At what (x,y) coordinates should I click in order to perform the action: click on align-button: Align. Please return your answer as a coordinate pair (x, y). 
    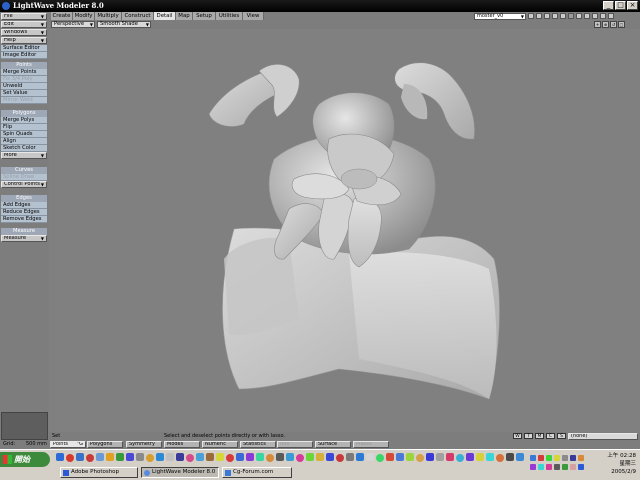
    Looking at the image, I should click on (24, 141).